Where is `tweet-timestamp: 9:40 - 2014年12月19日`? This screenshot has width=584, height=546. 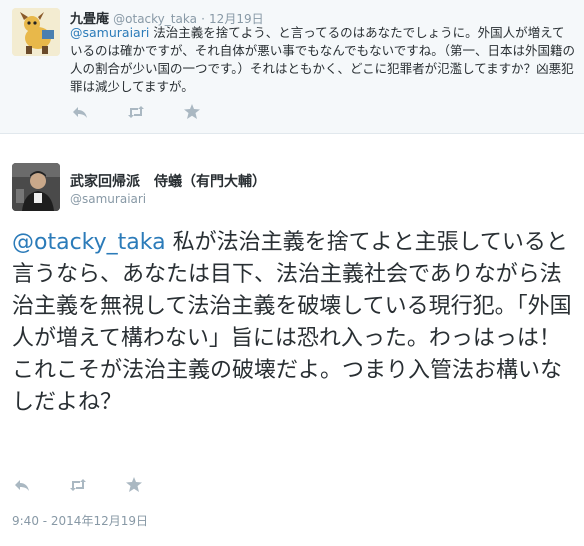 tweet-timestamp: 9:40 - 2014年12月19日 is located at coordinates (80, 520).